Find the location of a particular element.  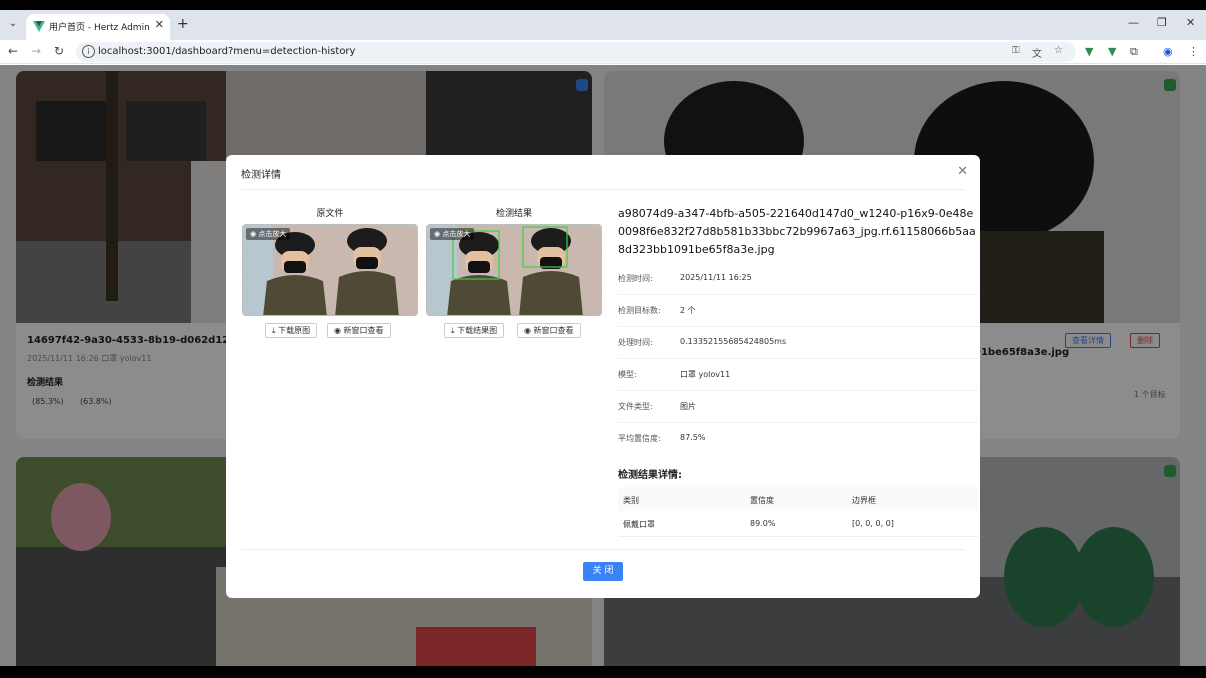

restore-icon: ❐ is located at coordinates (1162, 22).